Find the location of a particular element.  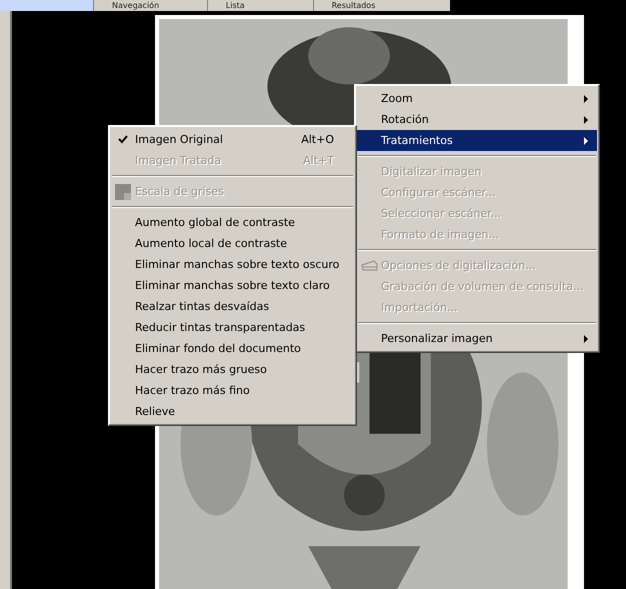

menu-item: Aumento global de contraste is located at coordinates (232, 222).